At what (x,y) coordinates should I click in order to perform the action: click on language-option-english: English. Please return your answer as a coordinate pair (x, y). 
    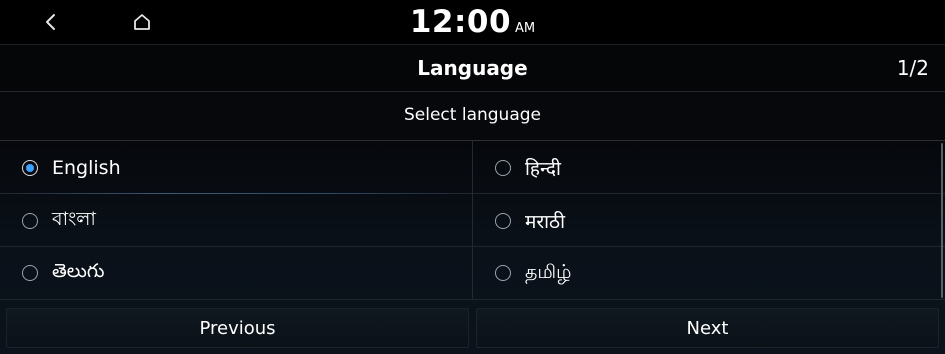
    Looking at the image, I should click on (242, 168).